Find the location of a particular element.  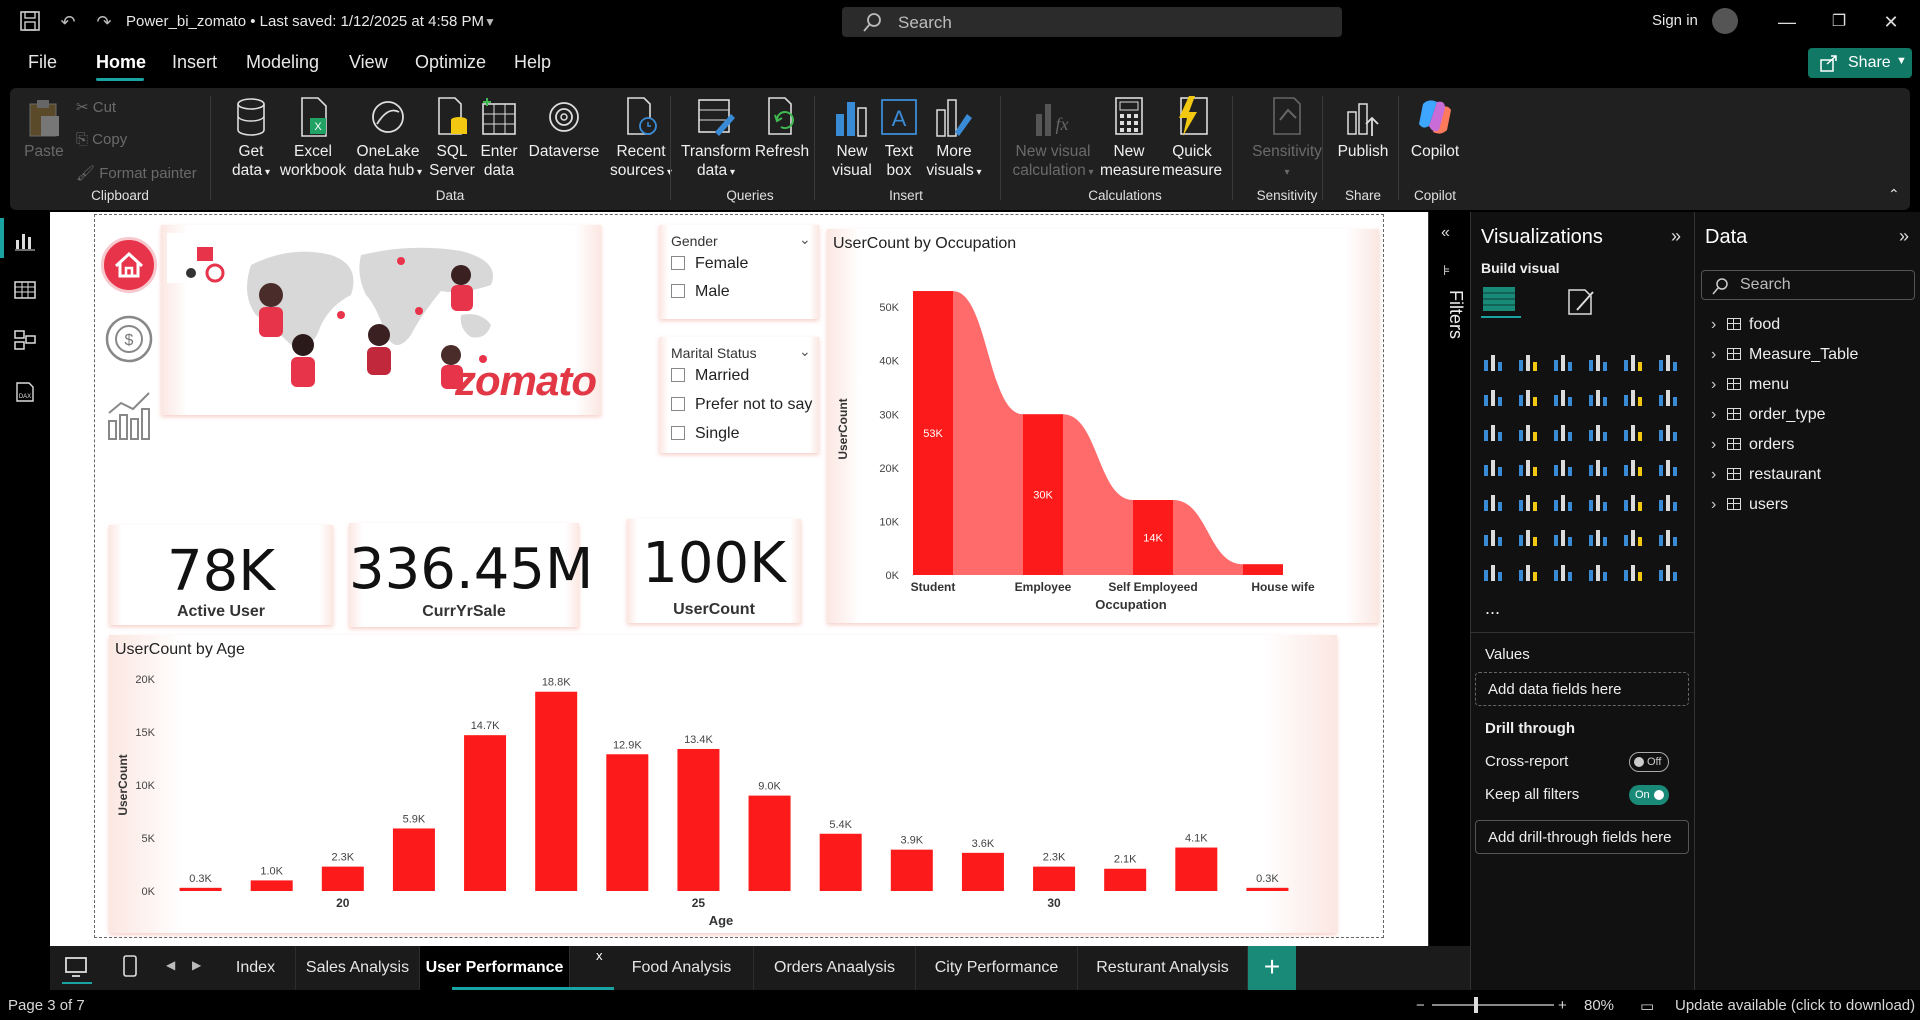

decomposition-tree-icon is located at coordinates (1563, 537).